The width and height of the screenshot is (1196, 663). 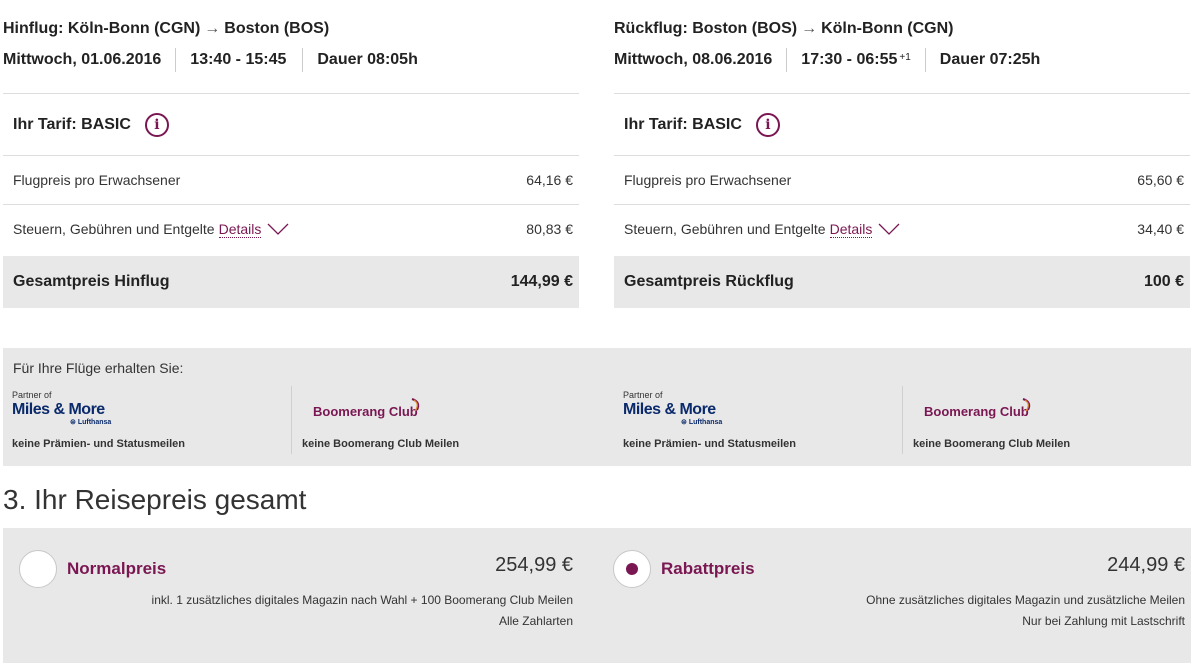 I want to click on outbound-fare-value: 64,16 €, so click(x=549, y=180).